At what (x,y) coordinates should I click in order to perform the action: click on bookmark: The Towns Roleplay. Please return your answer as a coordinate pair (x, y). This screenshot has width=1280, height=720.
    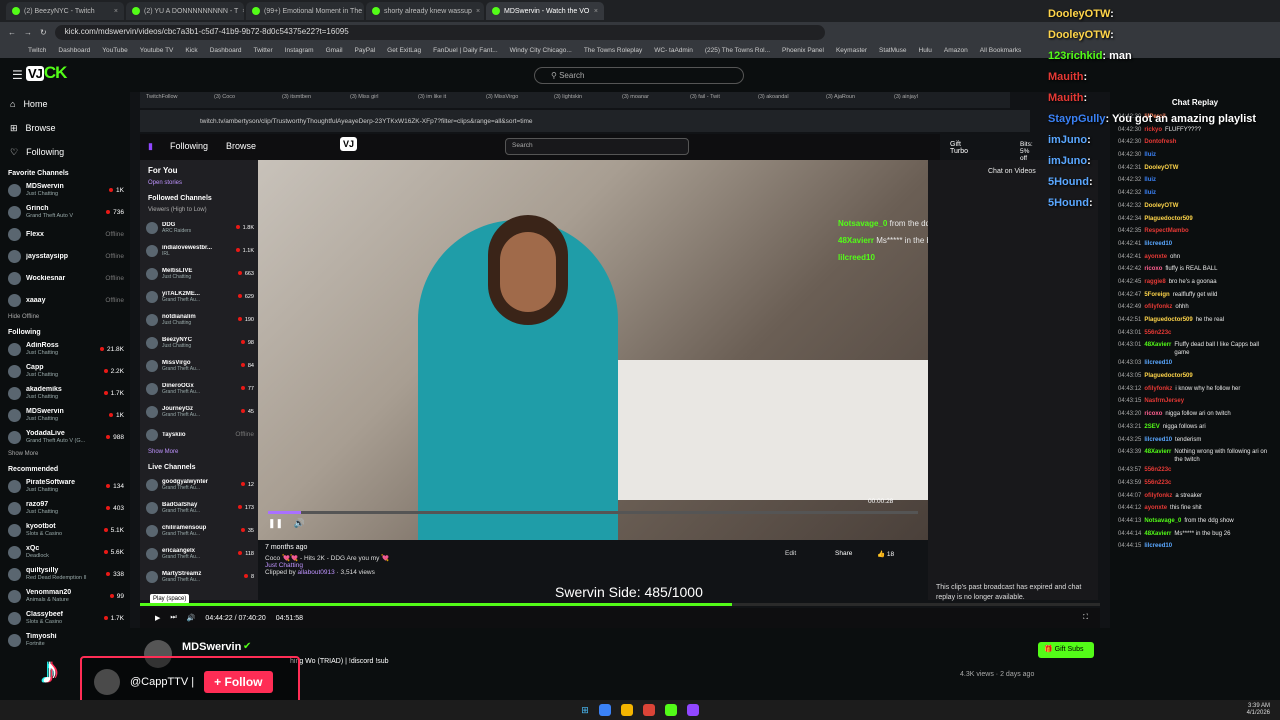
    Looking at the image, I should click on (613, 50).